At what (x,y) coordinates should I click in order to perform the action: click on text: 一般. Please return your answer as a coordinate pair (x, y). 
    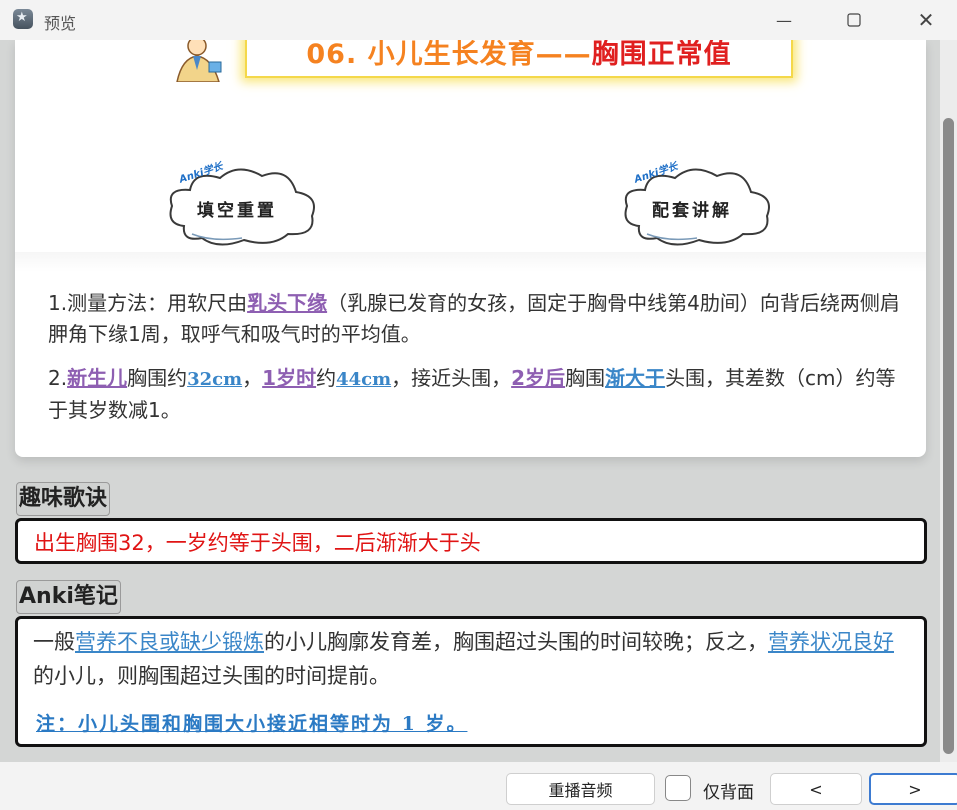
    Looking at the image, I should click on (54, 642).